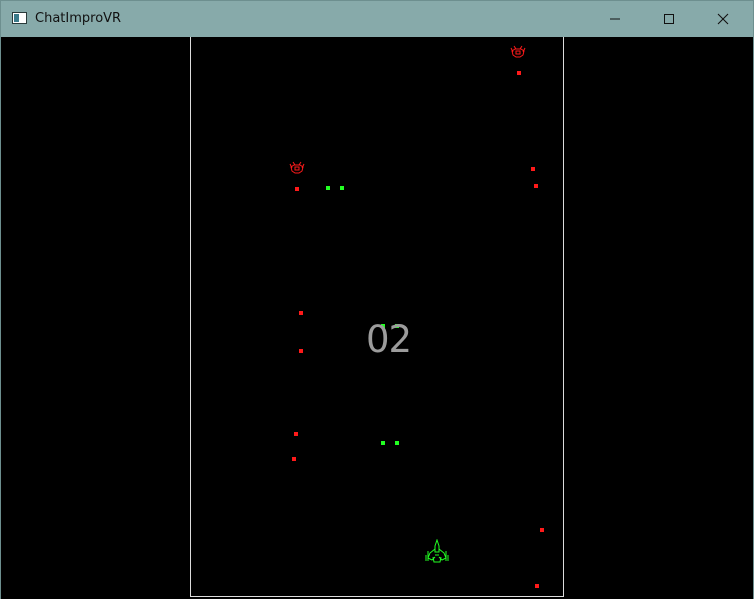 The height and width of the screenshot is (599, 754). What do you see at coordinates (389, 339) in the screenshot?
I see `score-counter: 02` at bounding box center [389, 339].